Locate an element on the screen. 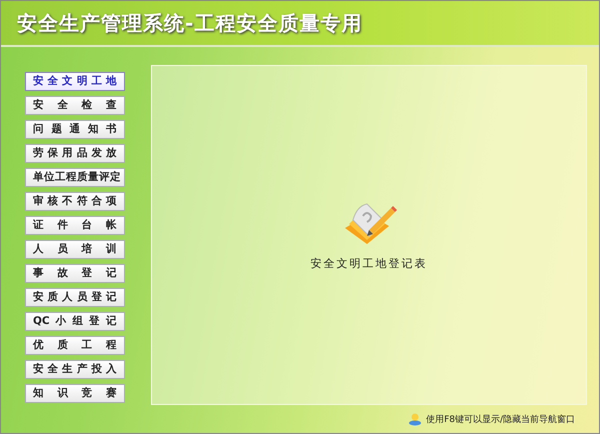 This screenshot has height=434, width=600. nav-button: 人员培训 is located at coordinates (75, 249).